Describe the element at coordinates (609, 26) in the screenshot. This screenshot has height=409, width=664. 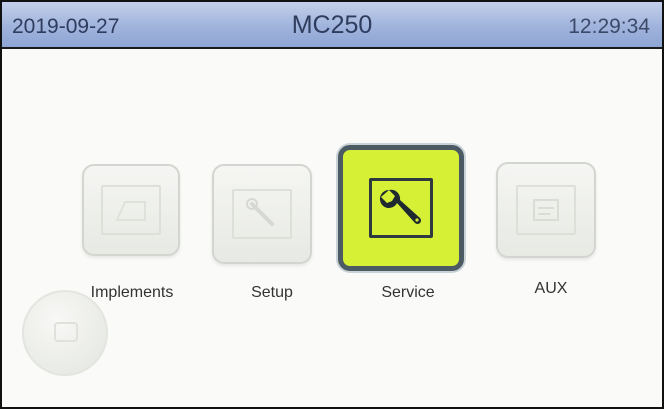
I see `time-readout: 12:29:34` at that location.